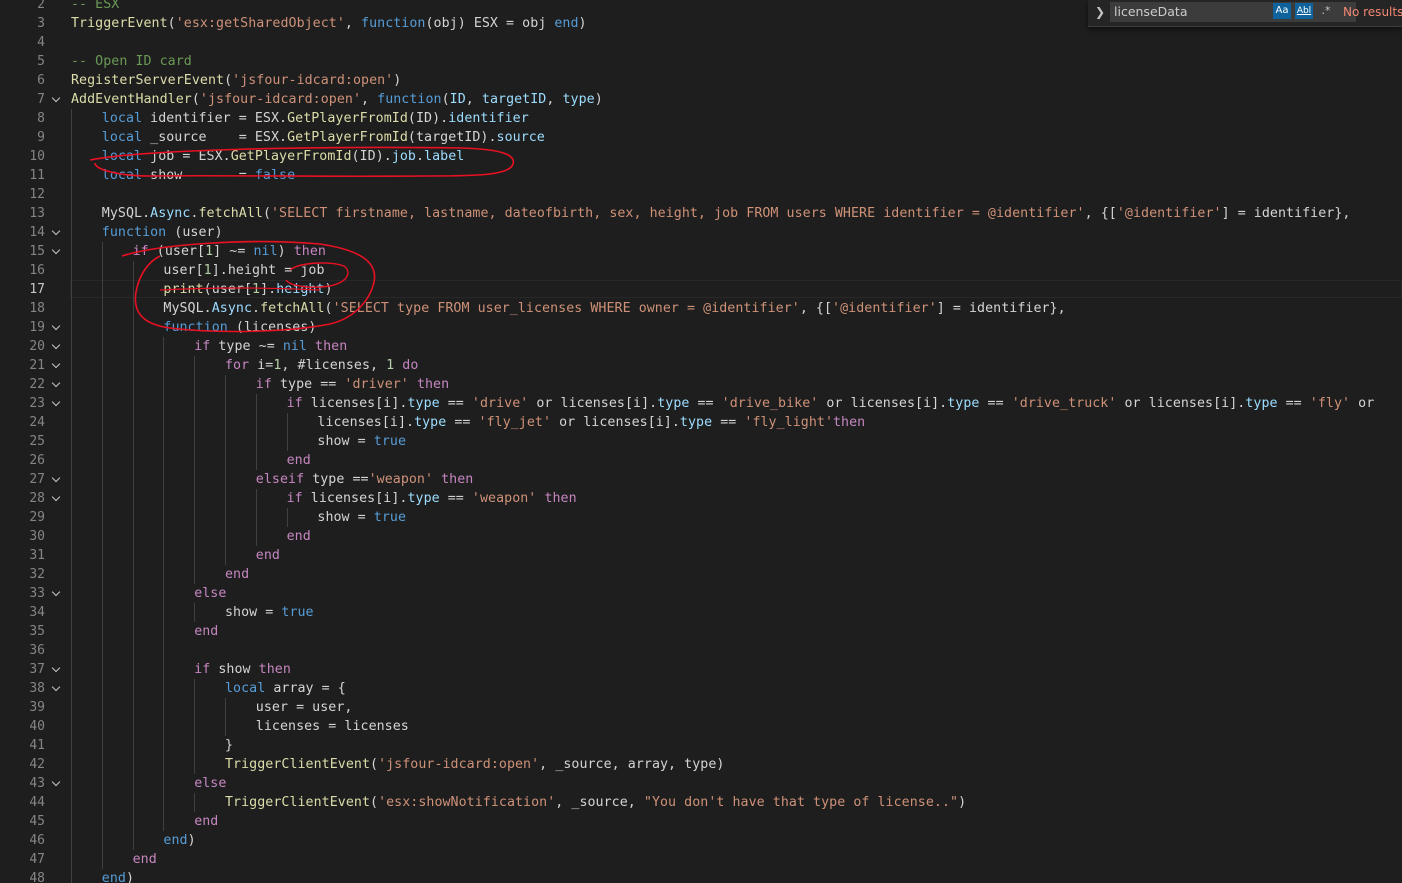 This screenshot has height=883, width=1402. What do you see at coordinates (701, 840) in the screenshot?
I see `code-line: 46 end)` at bounding box center [701, 840].